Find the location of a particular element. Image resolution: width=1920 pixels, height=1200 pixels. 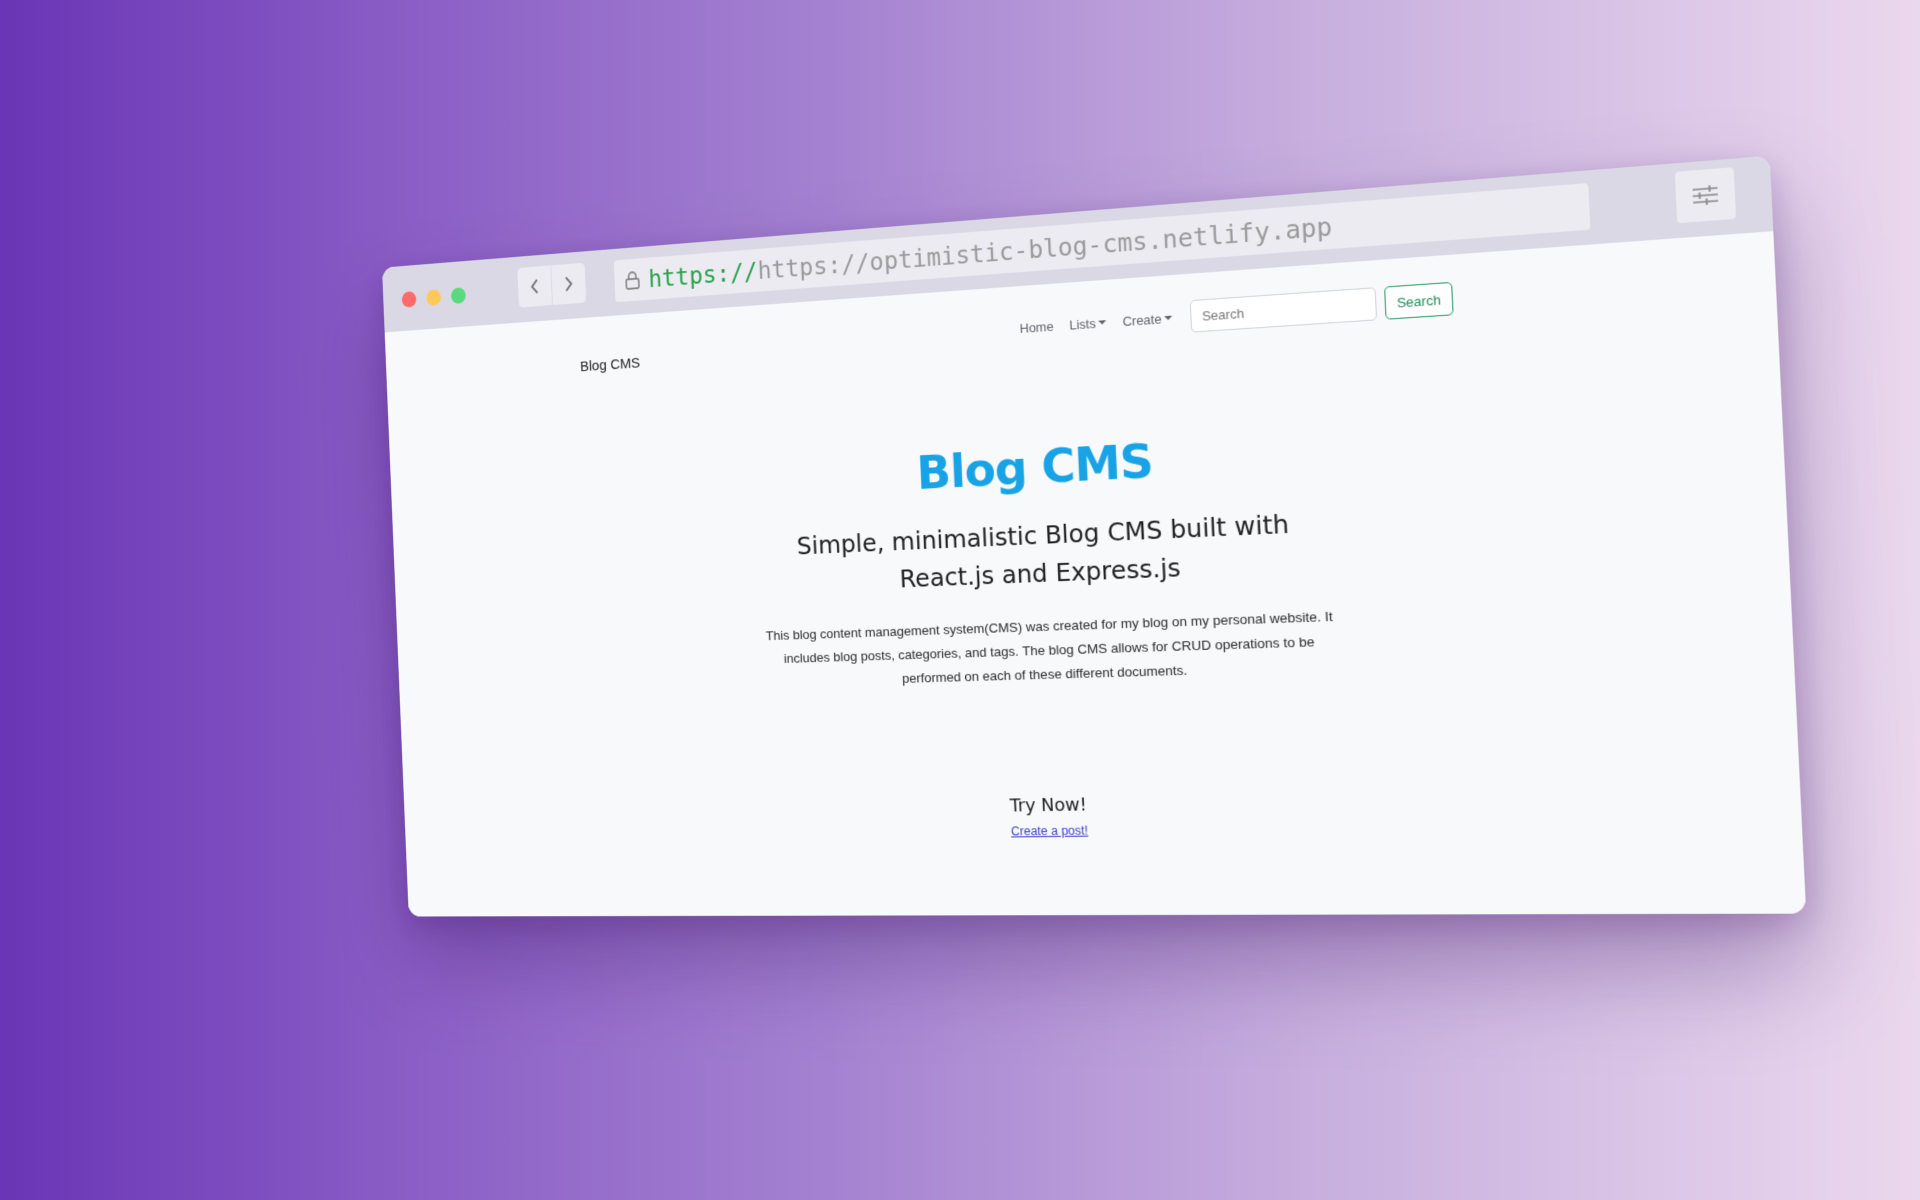

back-button is located at coordinates (534, 286).